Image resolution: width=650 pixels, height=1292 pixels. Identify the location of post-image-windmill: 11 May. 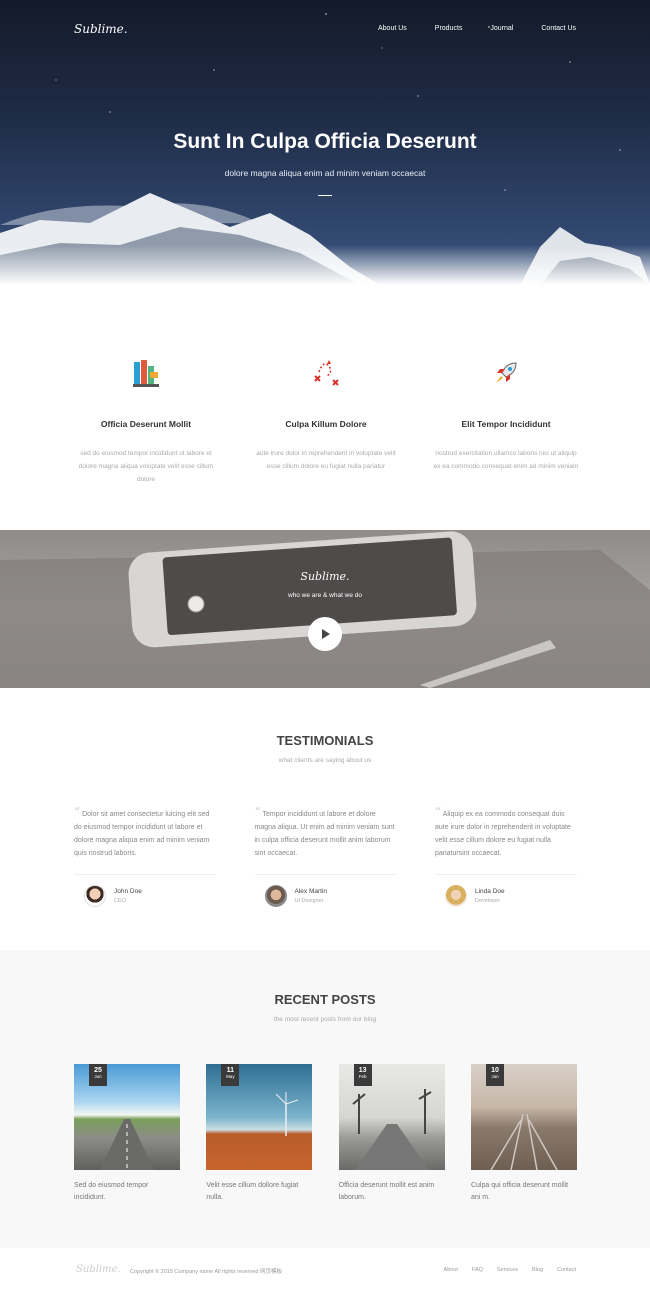
(259, 1117).